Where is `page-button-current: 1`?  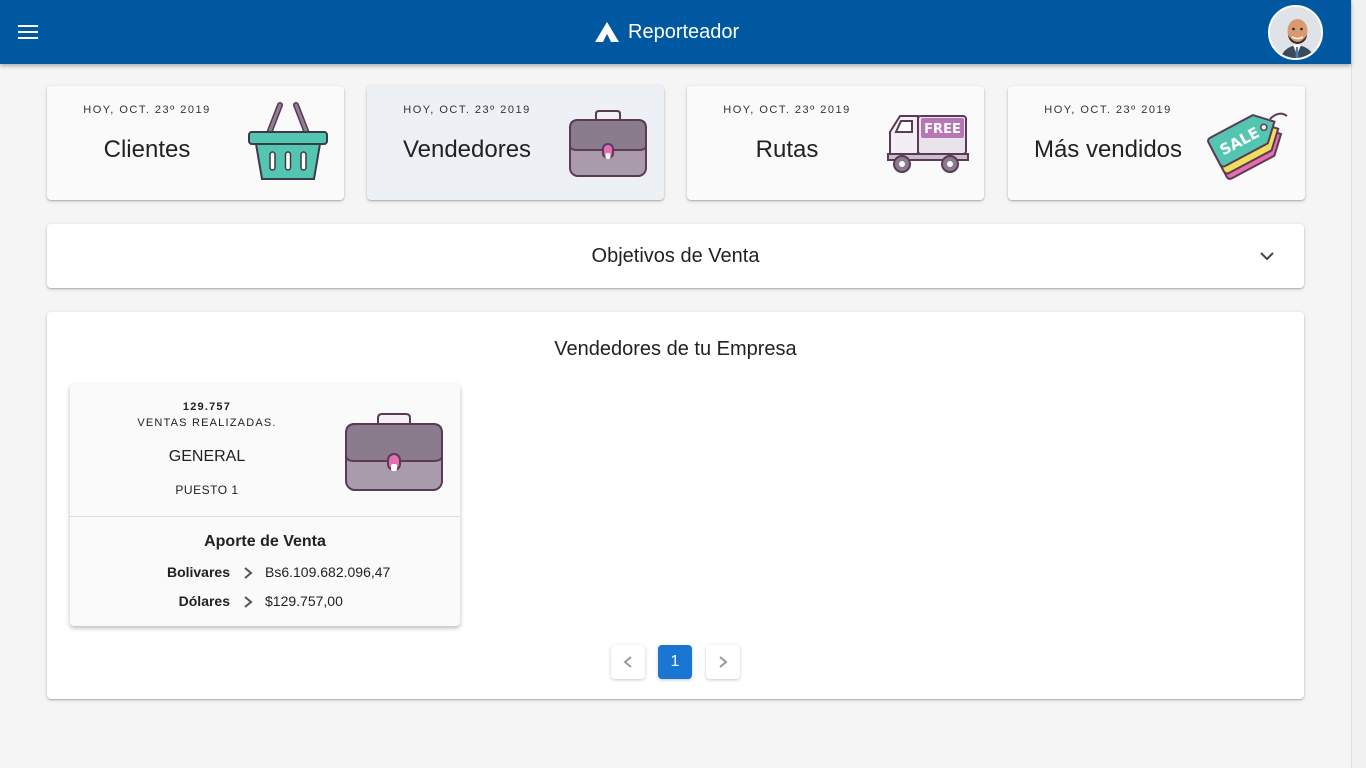 page-button-current: 1 is located at coordinates (675, 662).